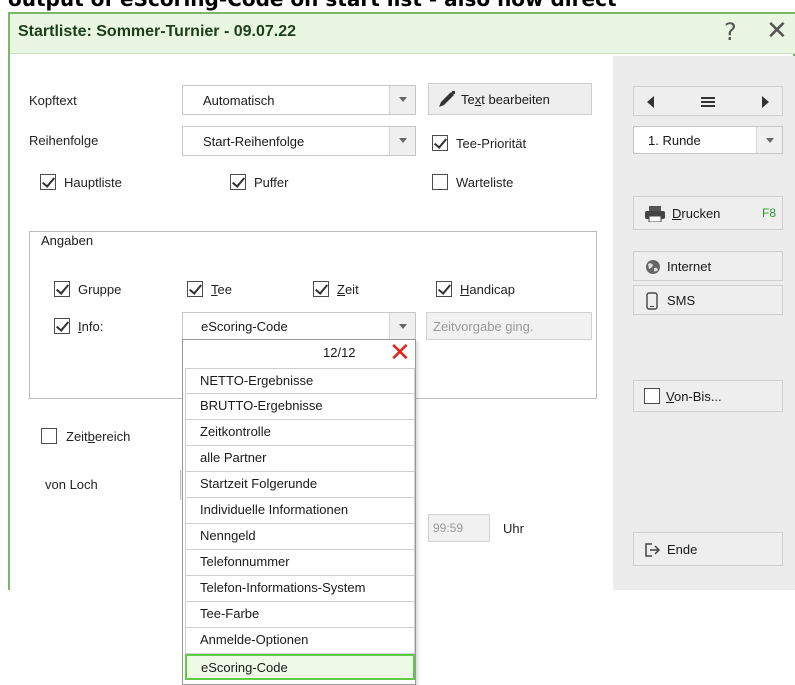 The height and width of the screenshot is (685, 795). I want to click on zeit-checkbox, so click(321, 289).